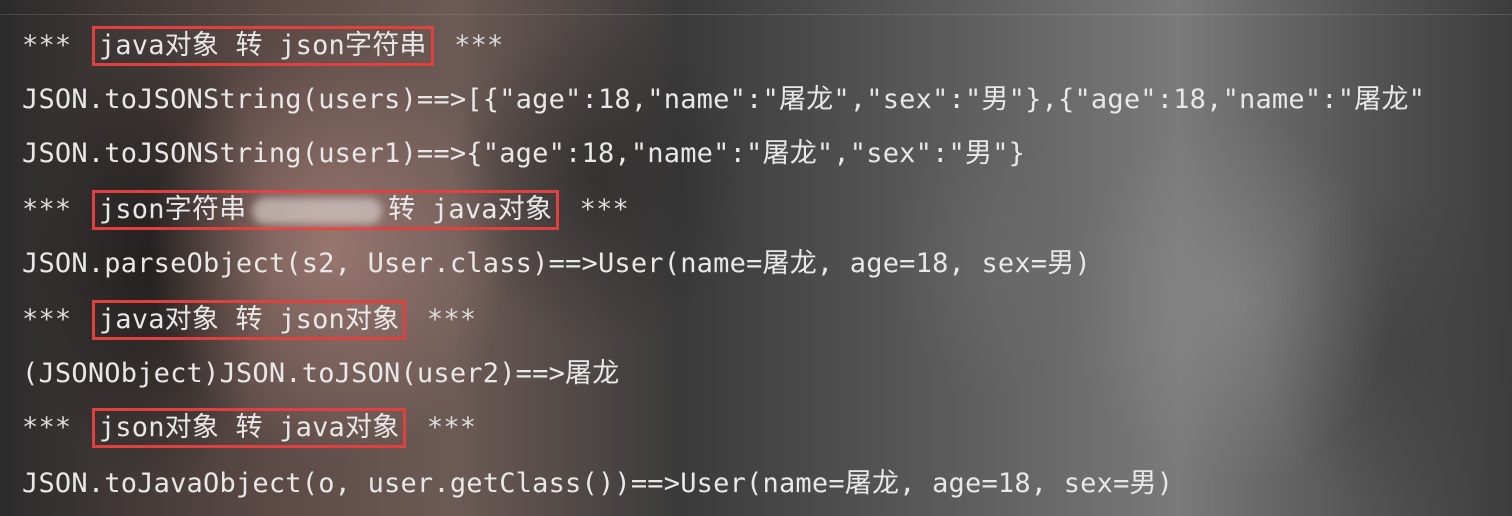  I want to click on highlight-box: json对象 转 java对象, so click(249, 428).